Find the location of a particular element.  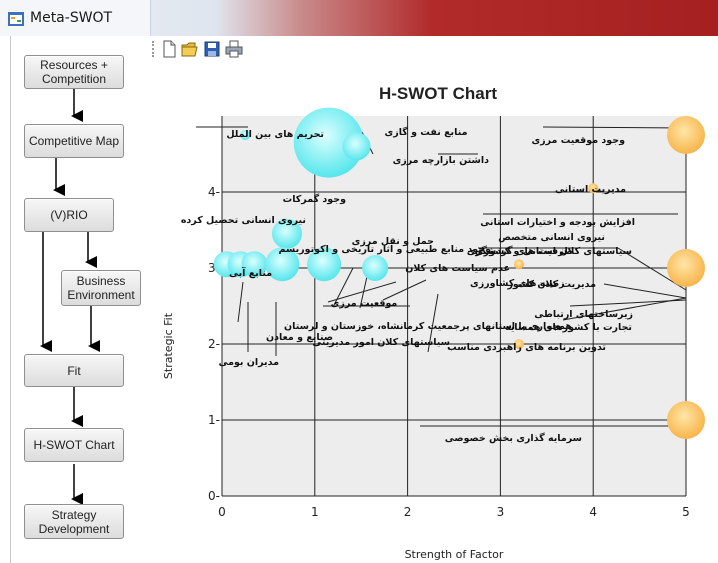

annotation-label: منابع نفت و گازی is located at coordinates (426, 132).